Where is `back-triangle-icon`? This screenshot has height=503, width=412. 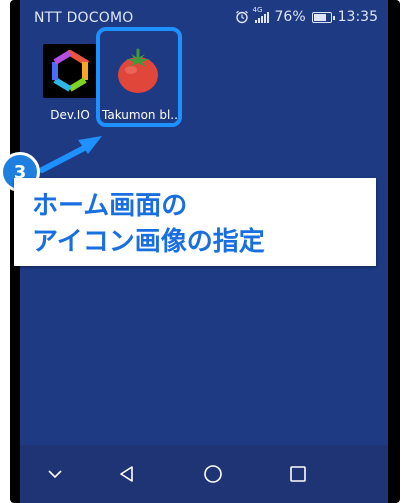
back-triangle-icon is located at coordinates (126, 474).